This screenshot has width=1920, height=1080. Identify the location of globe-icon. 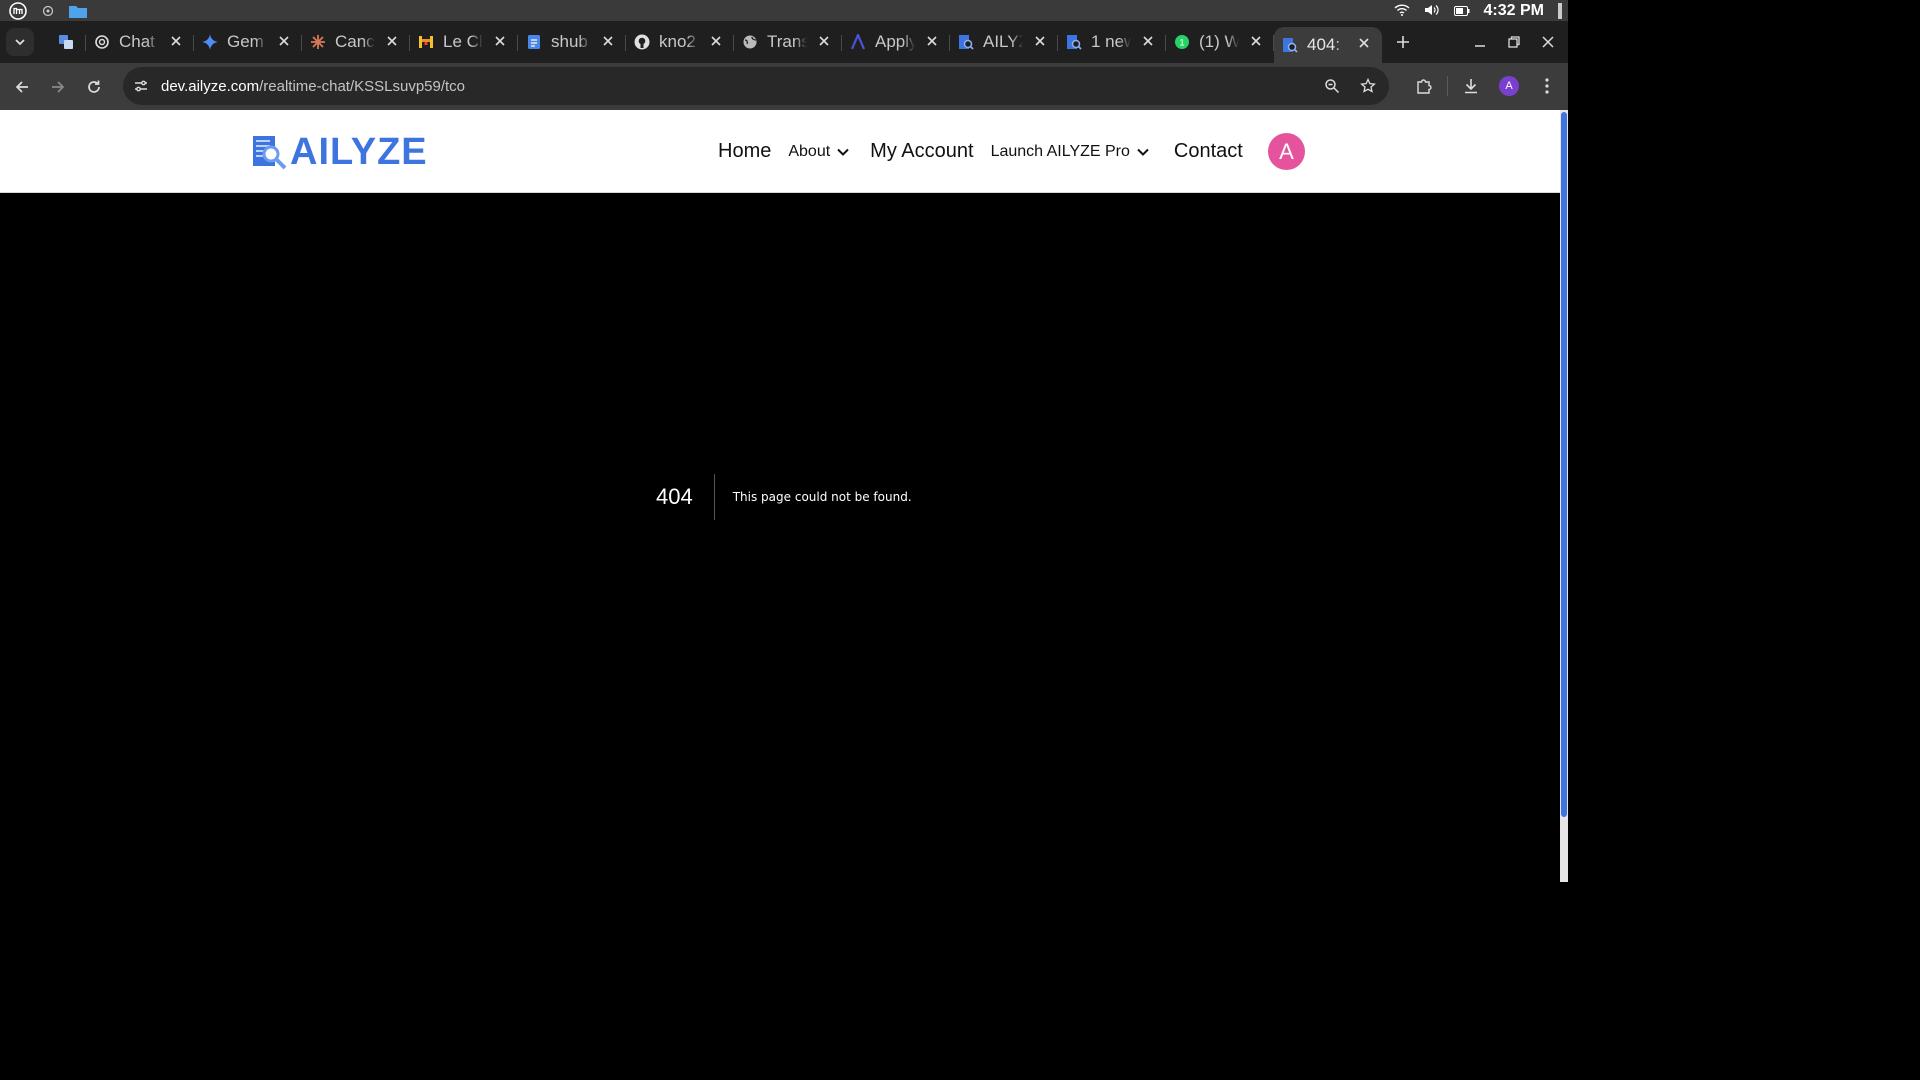
(750, 42).